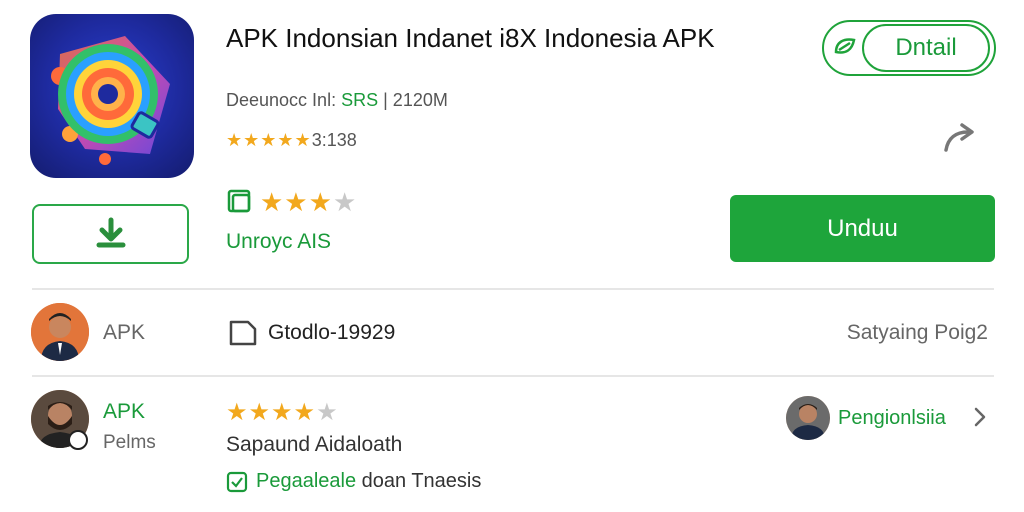 This screenshot has width=1024, height=512. I want to click on secondary-rating: ★★★ ★, so click(291, 202).